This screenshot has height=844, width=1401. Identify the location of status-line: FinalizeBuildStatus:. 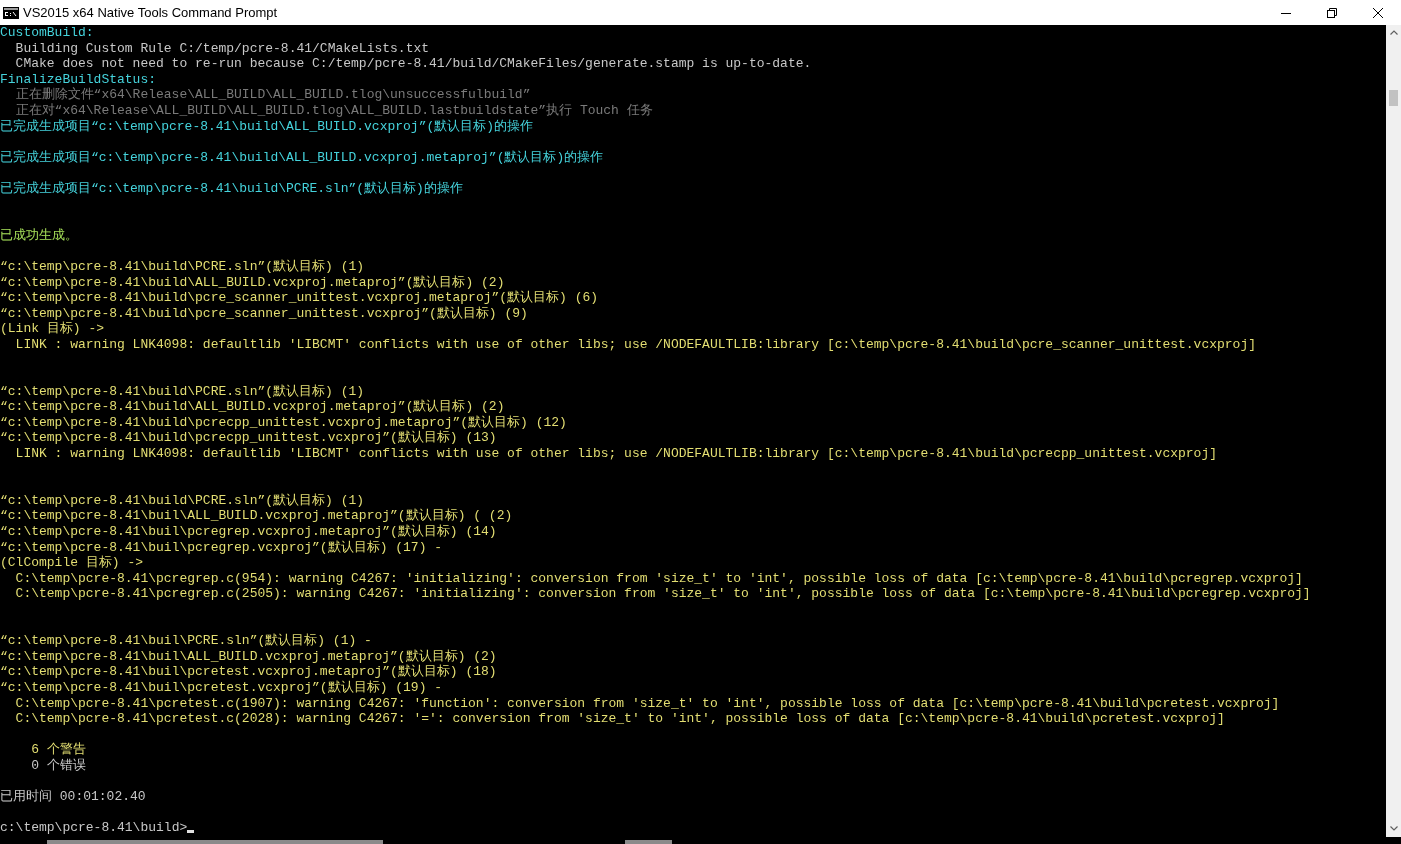
(78, 79).